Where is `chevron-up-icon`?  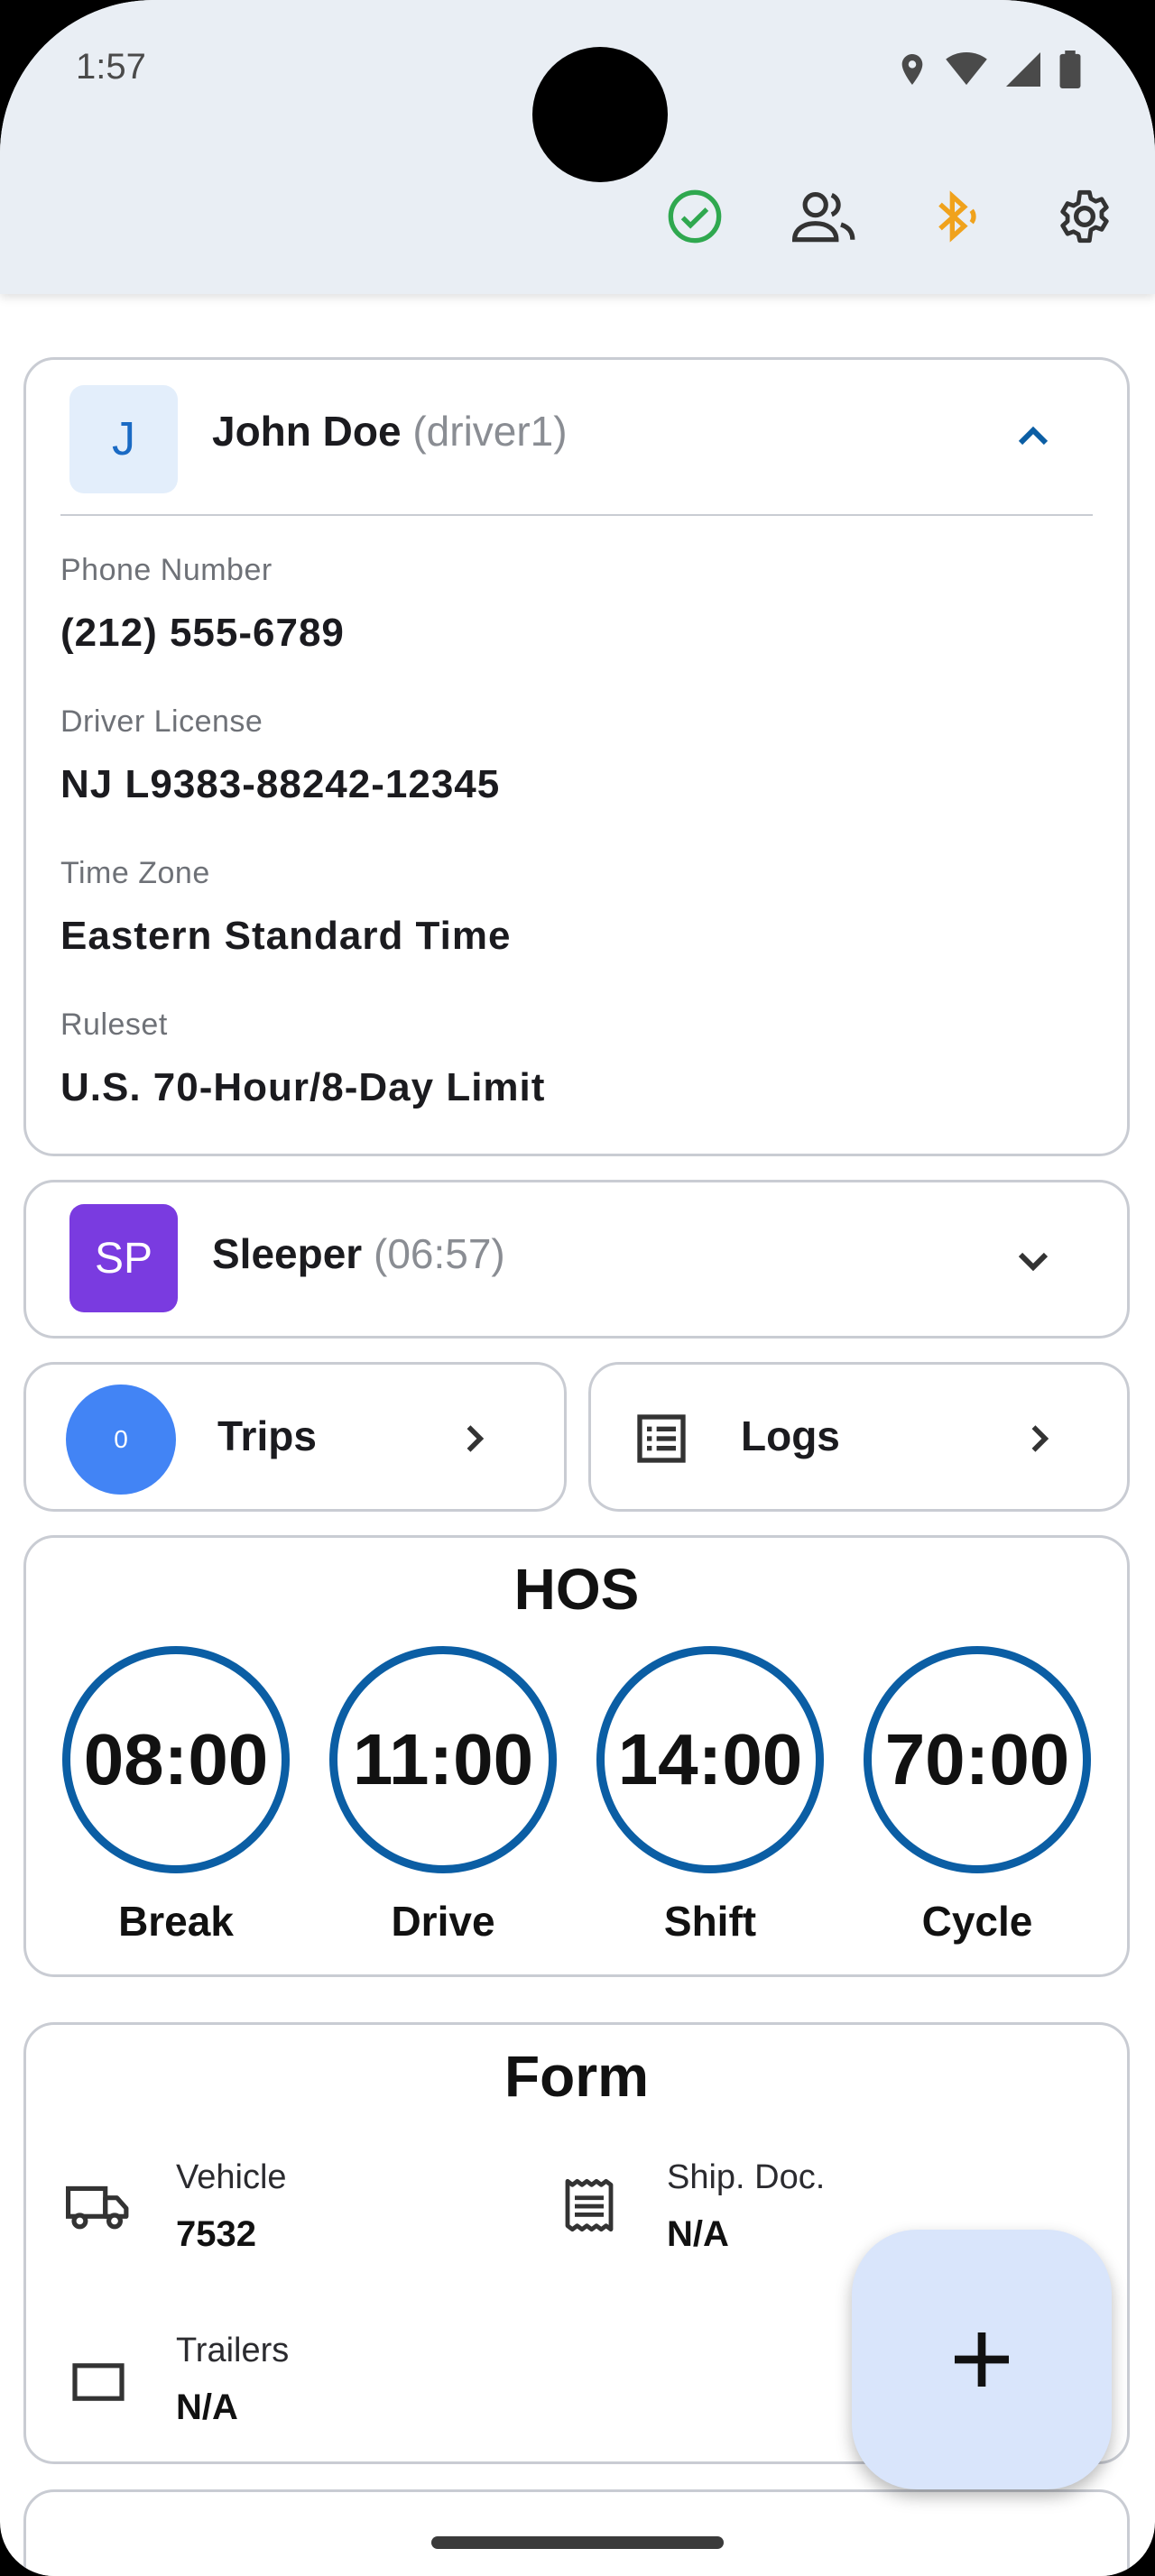 chevron-up-icon is located at coordinates (1033, 438).